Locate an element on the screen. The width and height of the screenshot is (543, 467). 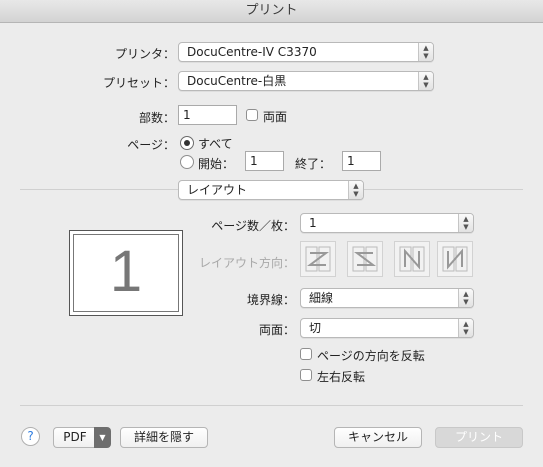
duplex-label: 両面 is located at coordinates (275, 117).